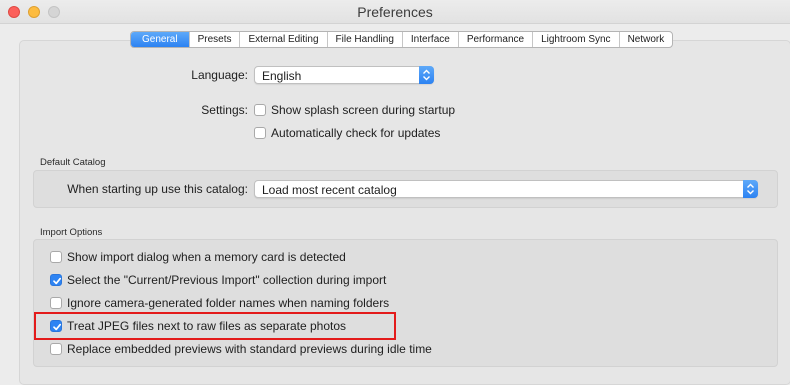  I want to click on tab-network: Network, so click(645, 39).